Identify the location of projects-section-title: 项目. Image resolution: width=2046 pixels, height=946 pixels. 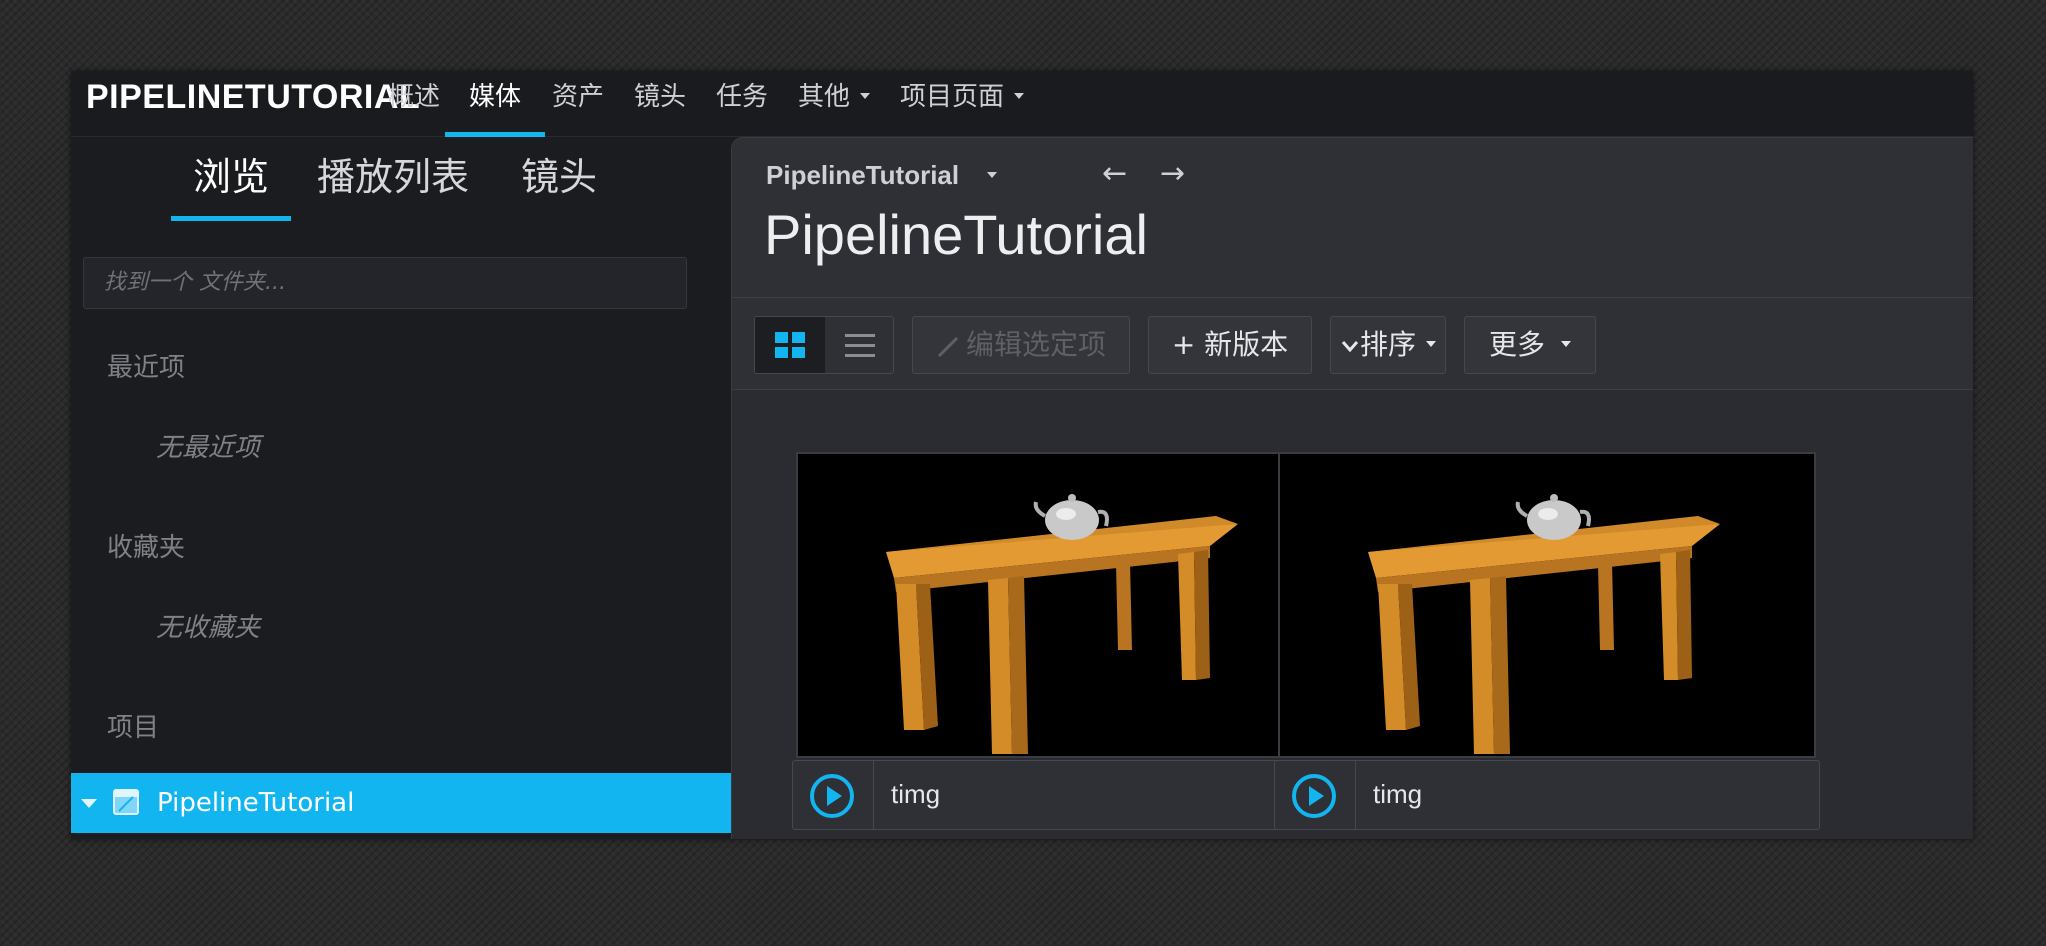
(133, 728).